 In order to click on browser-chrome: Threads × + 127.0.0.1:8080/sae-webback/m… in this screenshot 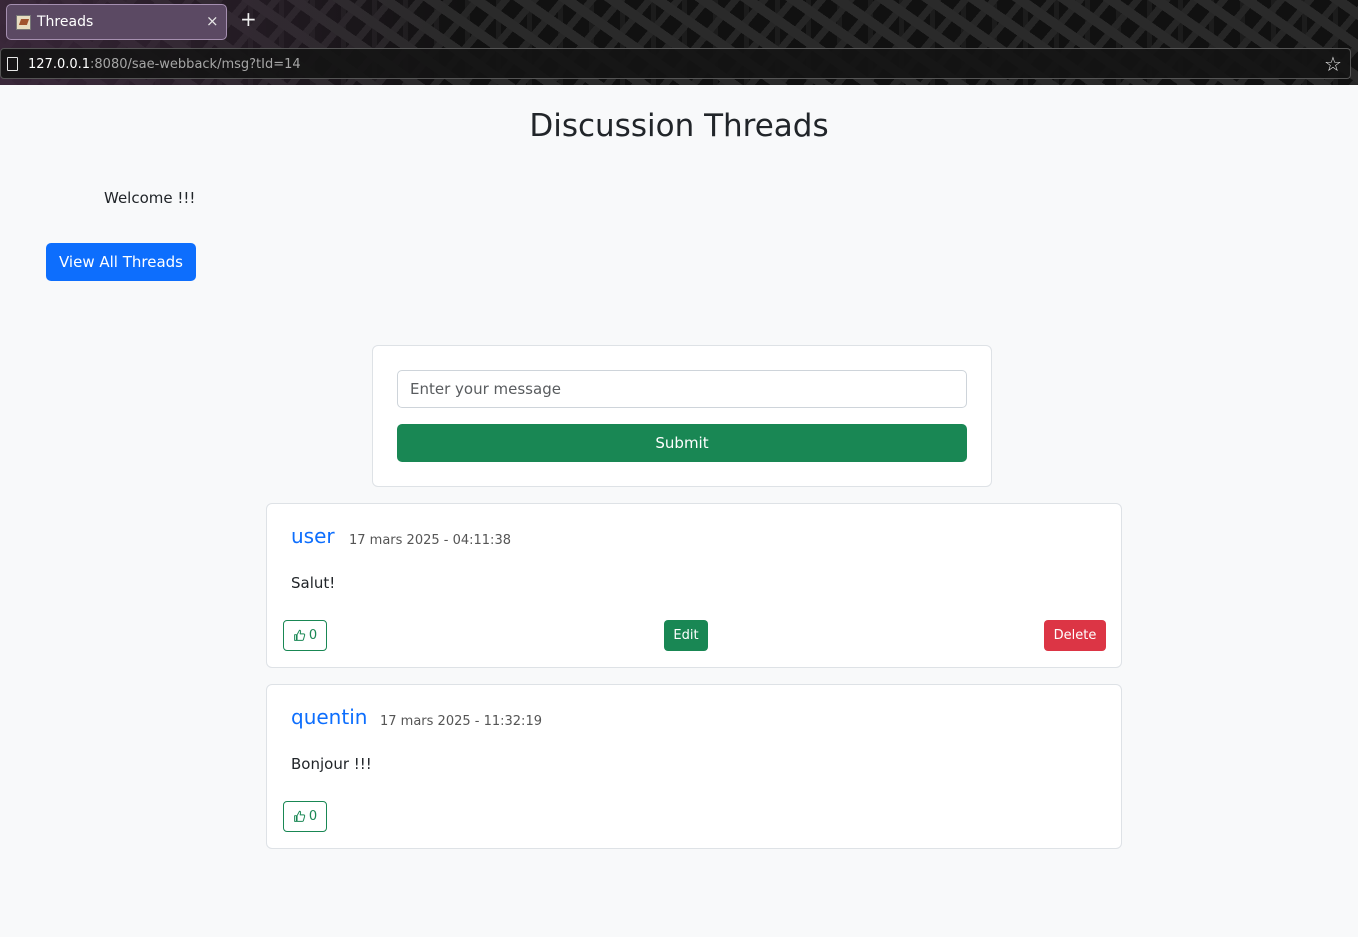, I will do `click(679, 42)`.